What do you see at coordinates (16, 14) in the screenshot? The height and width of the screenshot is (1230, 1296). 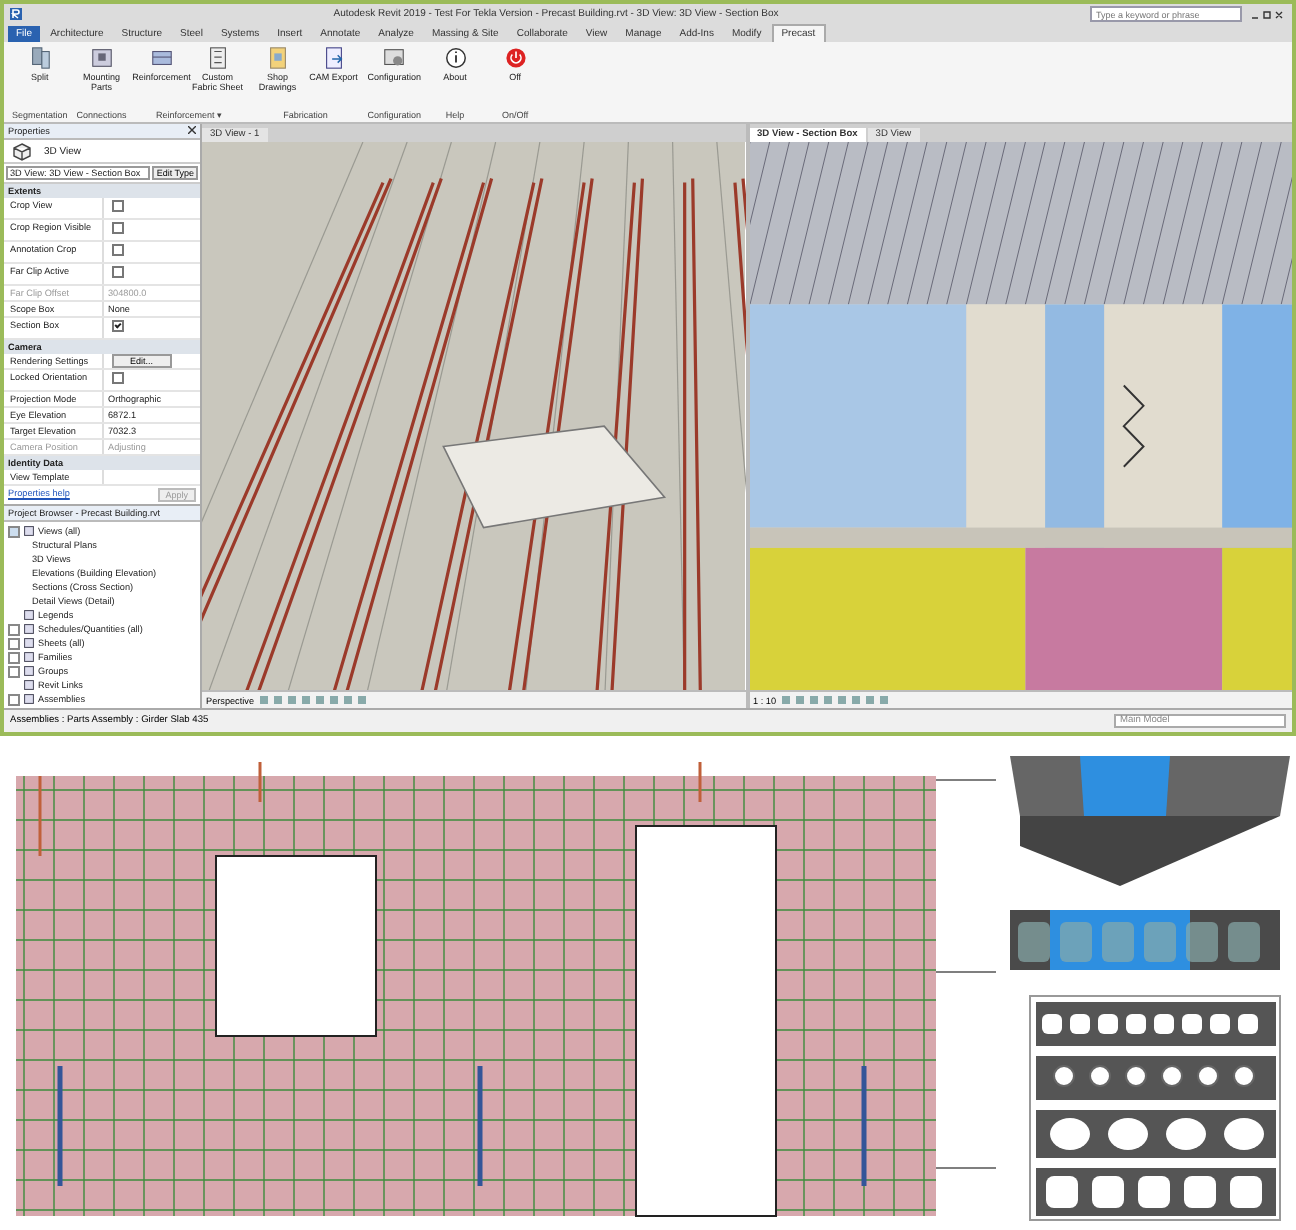 I see `app-logo-icon` at bounding box center [16, 14].